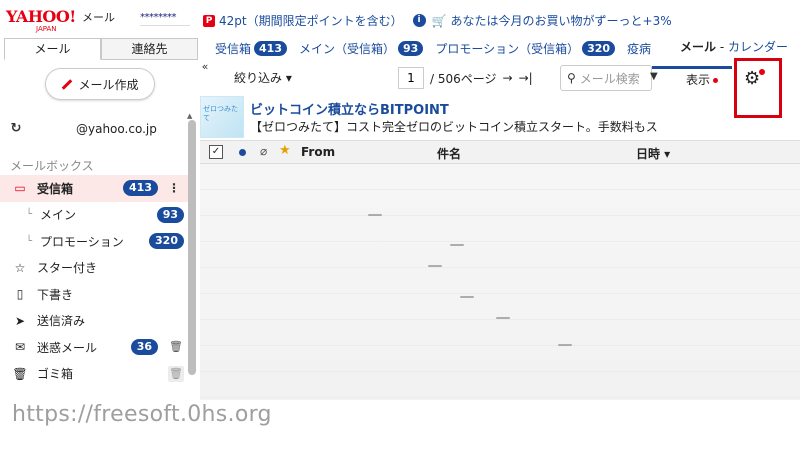 The width and height of the screenshot is (800, 450). What do you see at coordinates (285, 150) in the screenshot?
I see `star-icon: ★` at bounding box center [285, 150].